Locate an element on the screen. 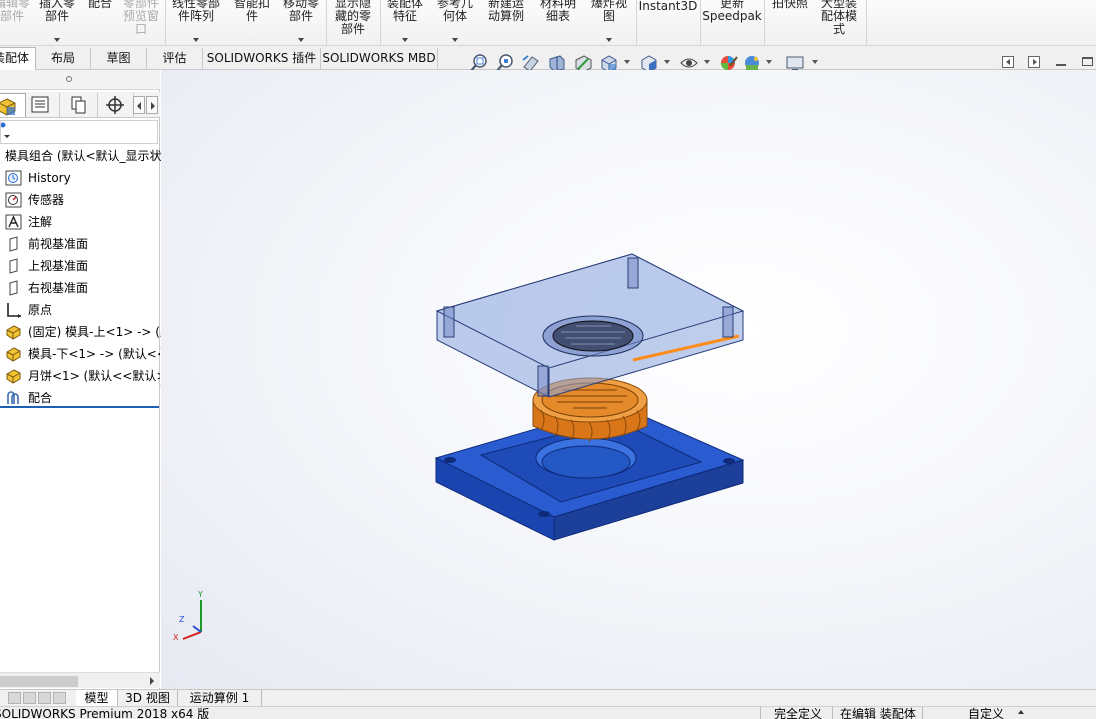 The image size is (1096, 719). scroll-right-icon is located at coordinates (152, 105).